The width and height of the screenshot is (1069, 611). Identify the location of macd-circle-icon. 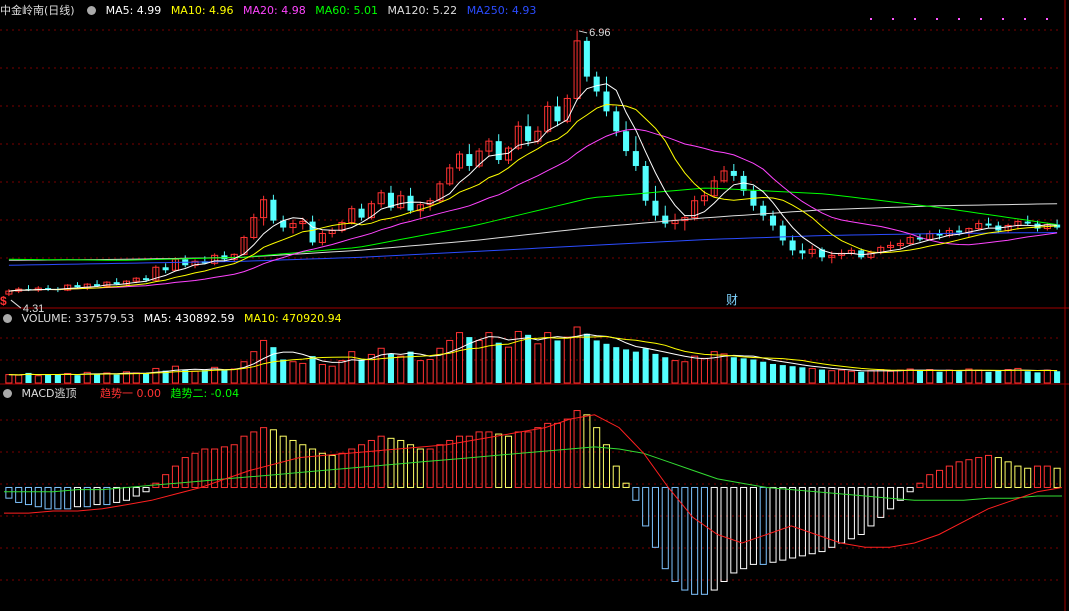
(7, 393).